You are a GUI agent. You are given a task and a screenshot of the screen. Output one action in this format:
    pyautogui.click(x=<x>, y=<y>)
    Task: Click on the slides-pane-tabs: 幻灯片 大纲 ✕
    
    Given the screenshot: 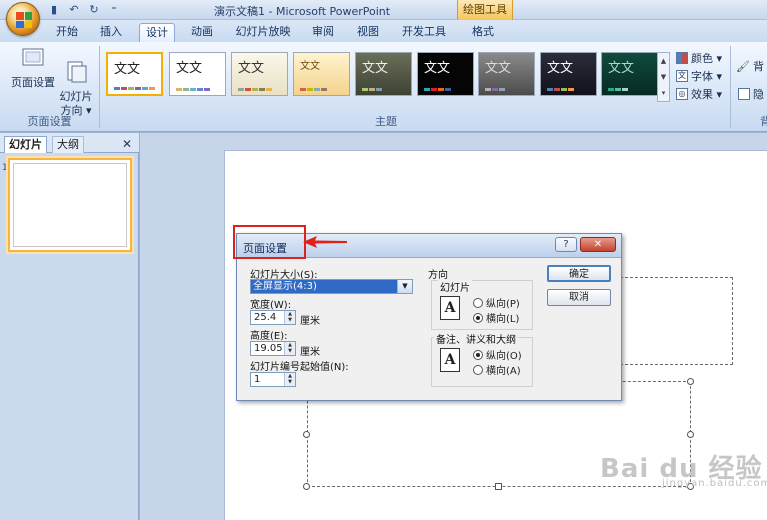 What is the action you would take?
    pyautogui.click(x=69, y=143)
    